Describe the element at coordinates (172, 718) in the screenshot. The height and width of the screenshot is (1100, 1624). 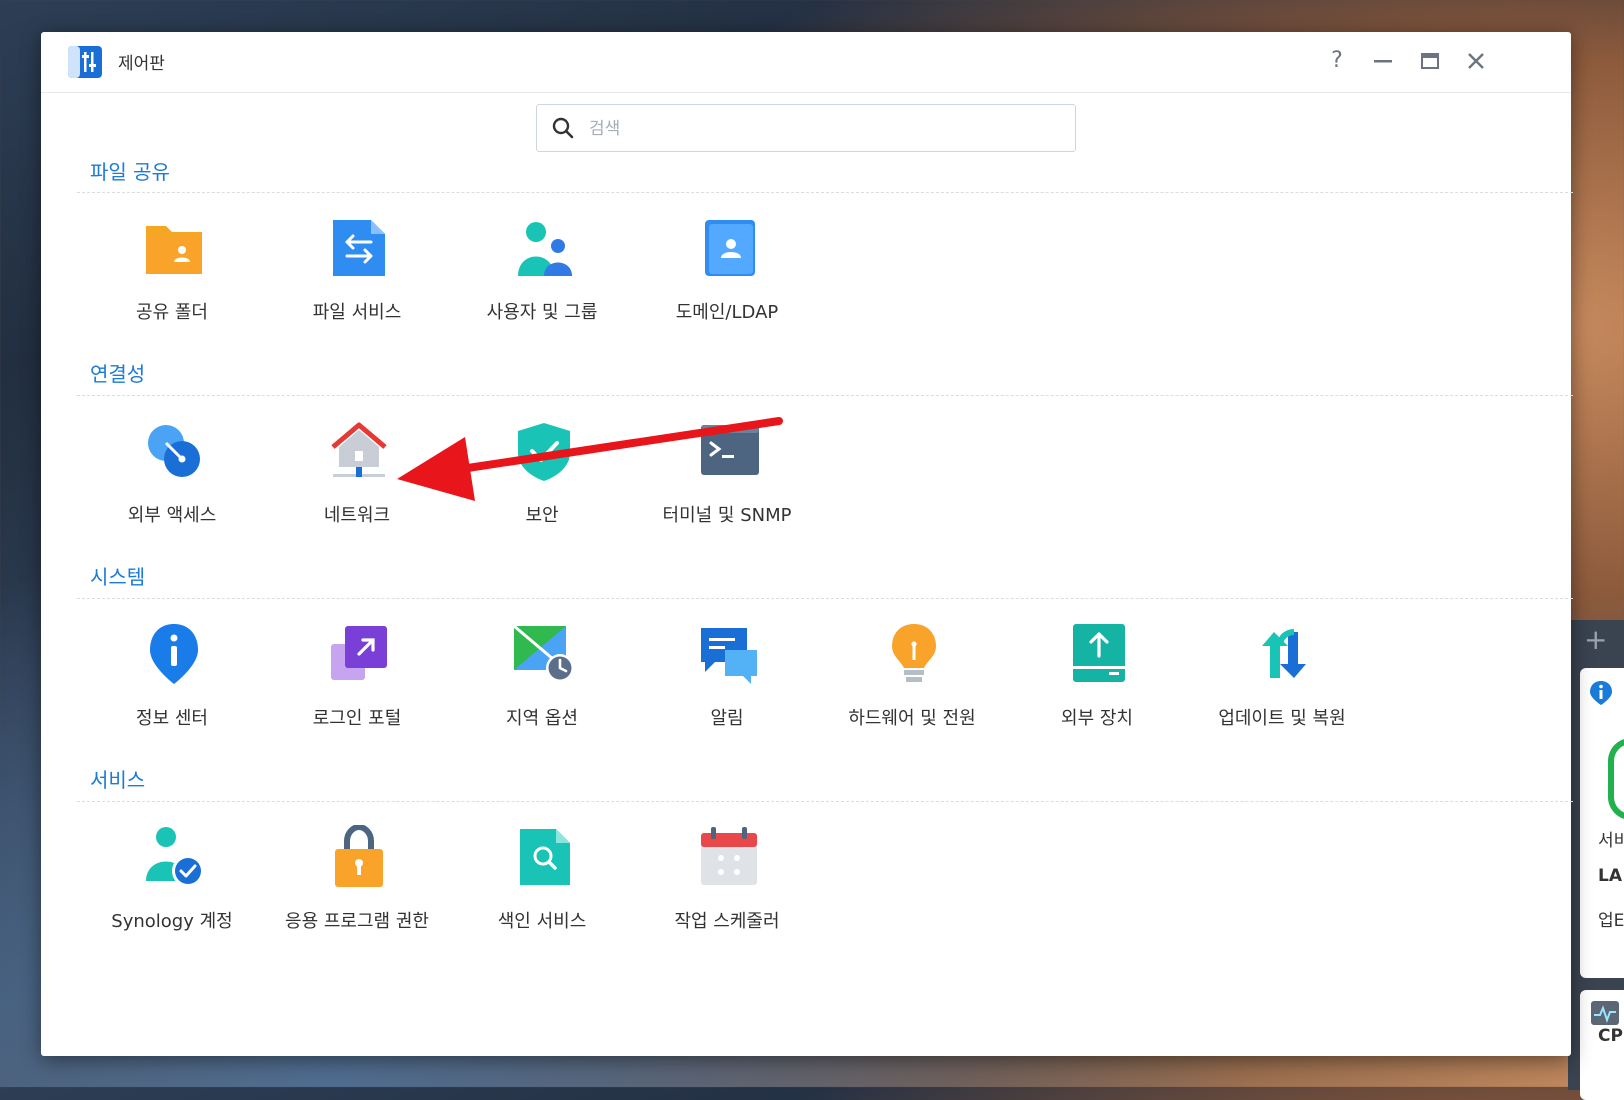
I see `item-label: 정보 센터` at that location.